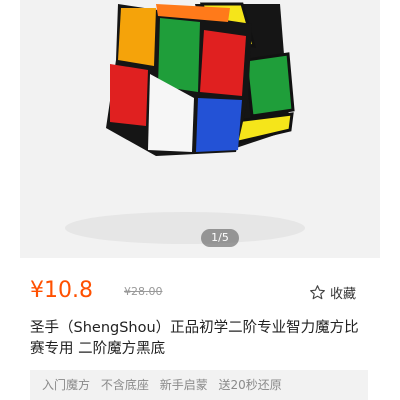  What do you see at coordinates (183, 385) in the screenshot?
I see `tag-item: 新手启蒙` at bounding box center [183, 385].